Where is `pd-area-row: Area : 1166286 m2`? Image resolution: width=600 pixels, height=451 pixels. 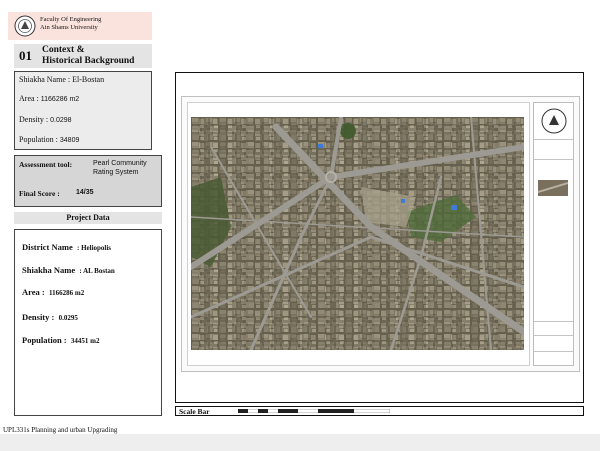
pd-area-row: Area : 1166286 m2 is located at coordinates (53, 292).